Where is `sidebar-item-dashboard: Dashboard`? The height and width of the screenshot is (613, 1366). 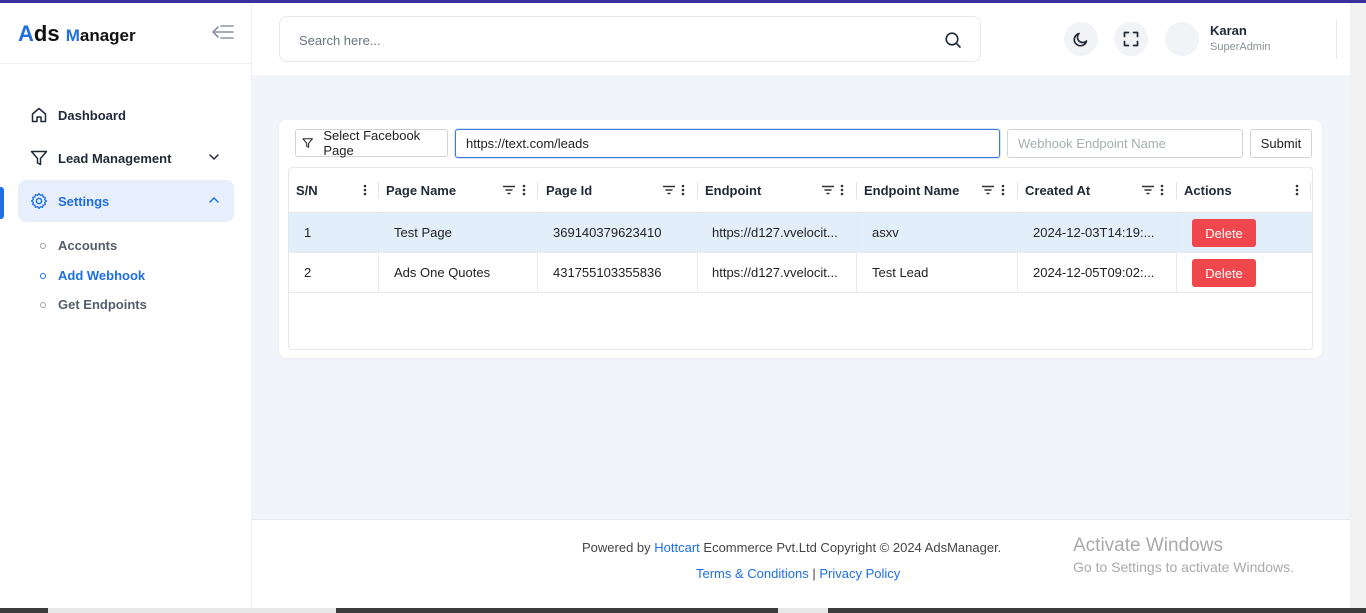 sidebar-item-dashboard: Dashboard is located at coordinates (126, 115).